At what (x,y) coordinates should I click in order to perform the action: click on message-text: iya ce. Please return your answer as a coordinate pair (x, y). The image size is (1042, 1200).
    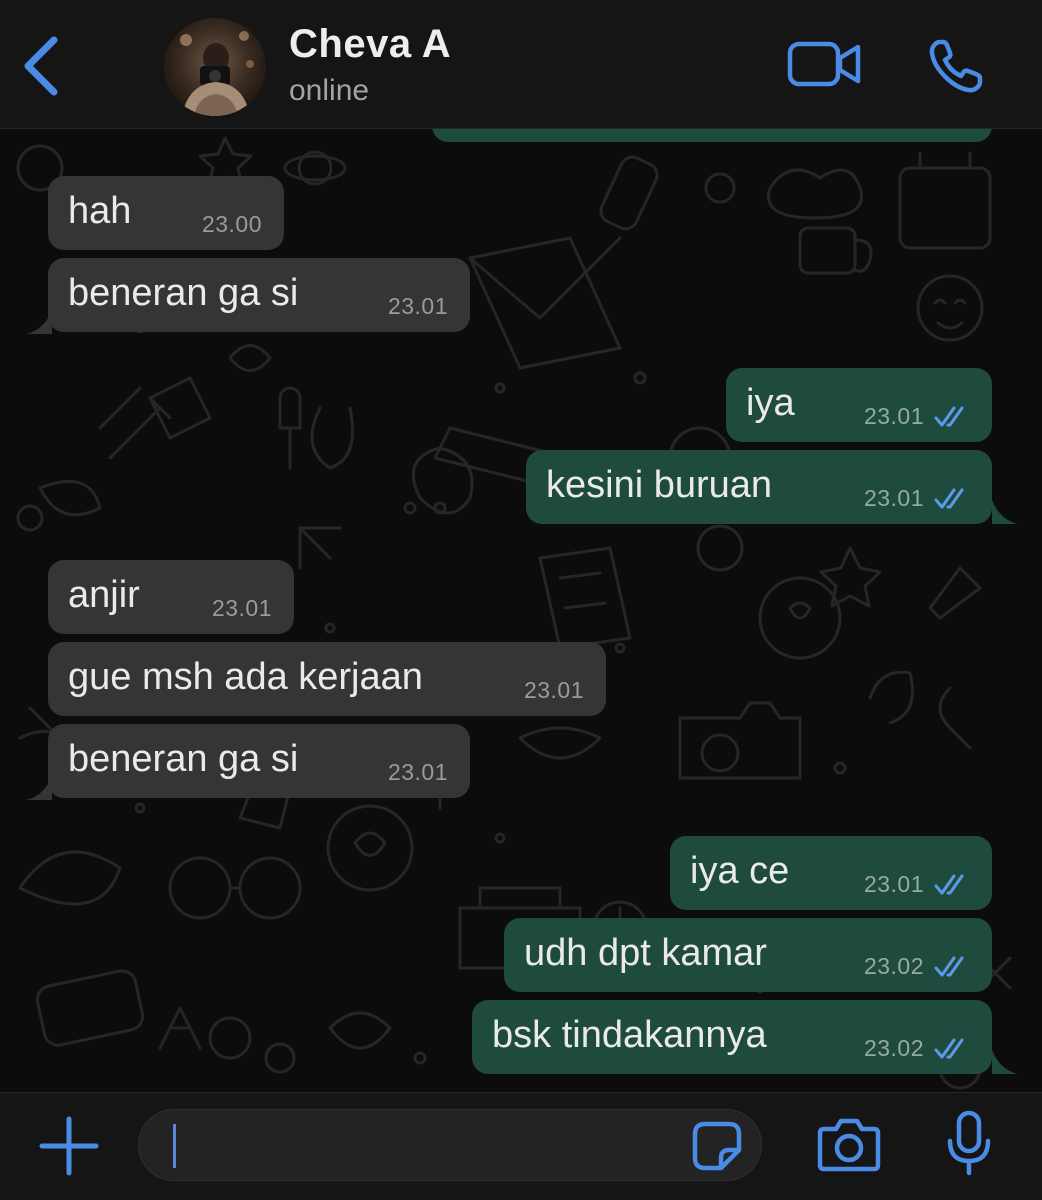
    Looking at the image, I should click on (740, 871).